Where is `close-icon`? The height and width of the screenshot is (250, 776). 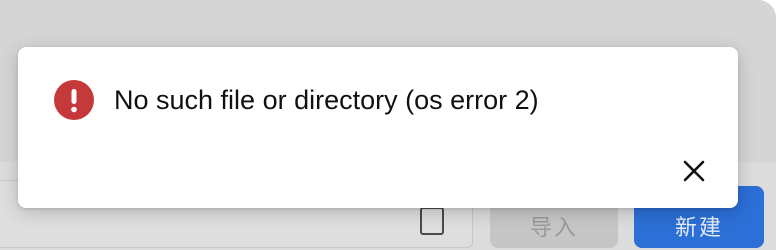 close-icon is located at coordinates (694, 171).